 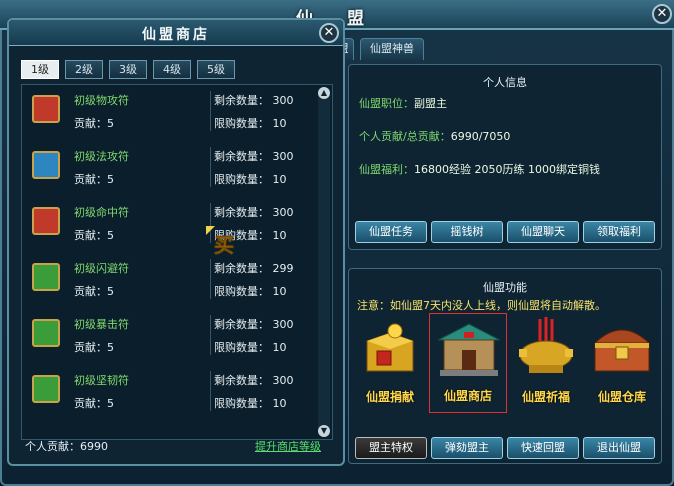 What do you see at coordinates (224, 244) in the screenshot?
I see `buy-label: 买` at bounding box center [224, 244].